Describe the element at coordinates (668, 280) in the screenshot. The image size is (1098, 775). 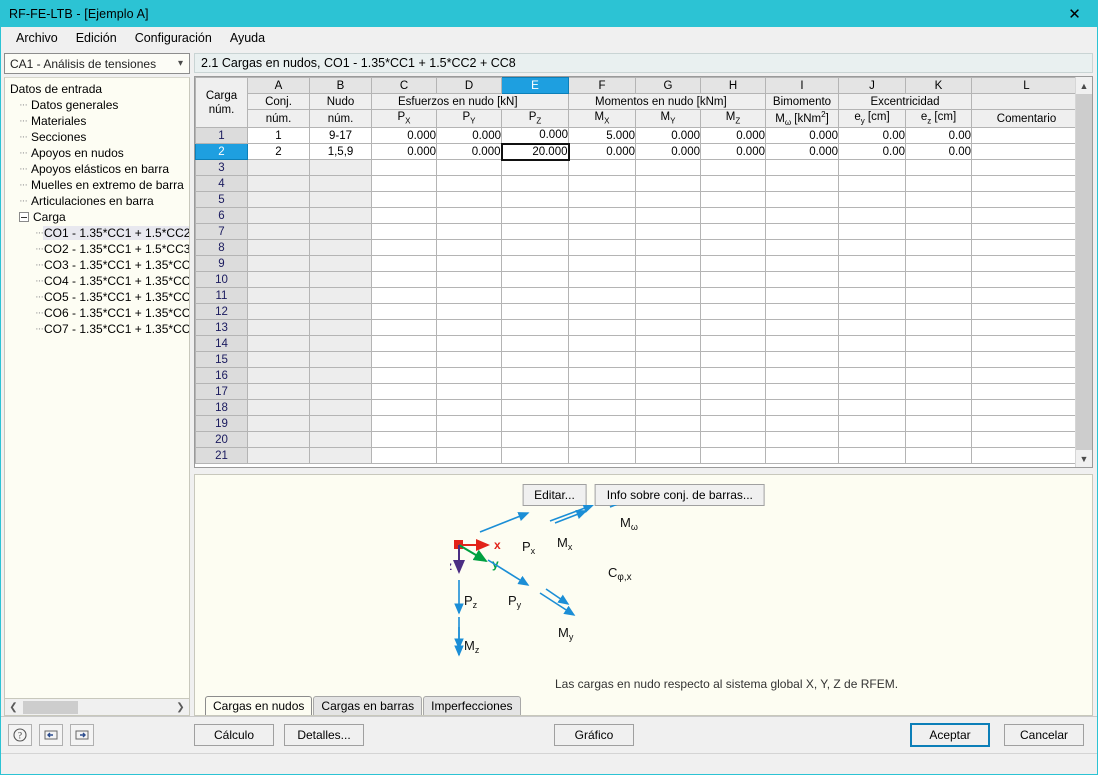
I see `cell-G10` at that location.